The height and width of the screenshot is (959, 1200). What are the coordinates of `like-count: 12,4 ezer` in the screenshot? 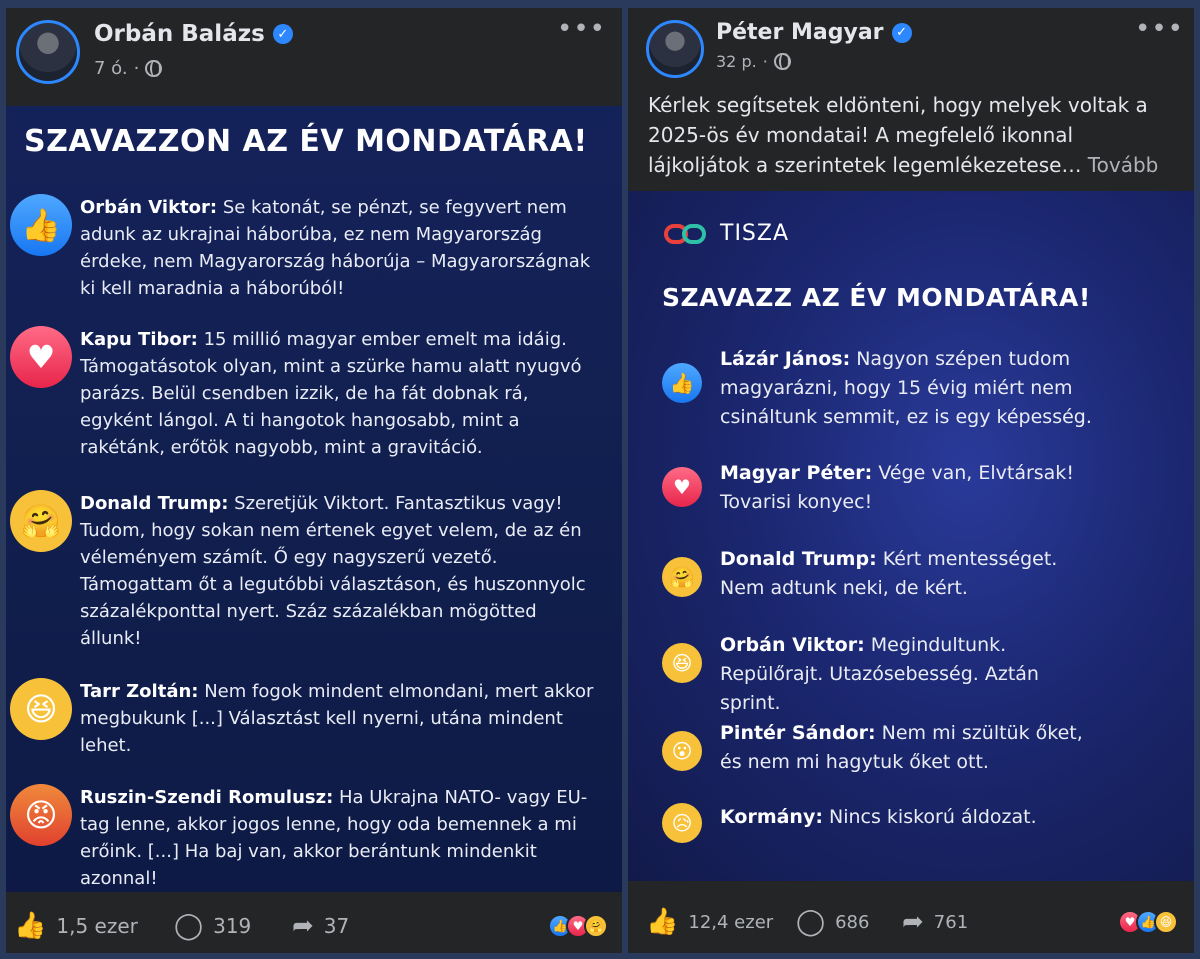 It's located at (731, 922).